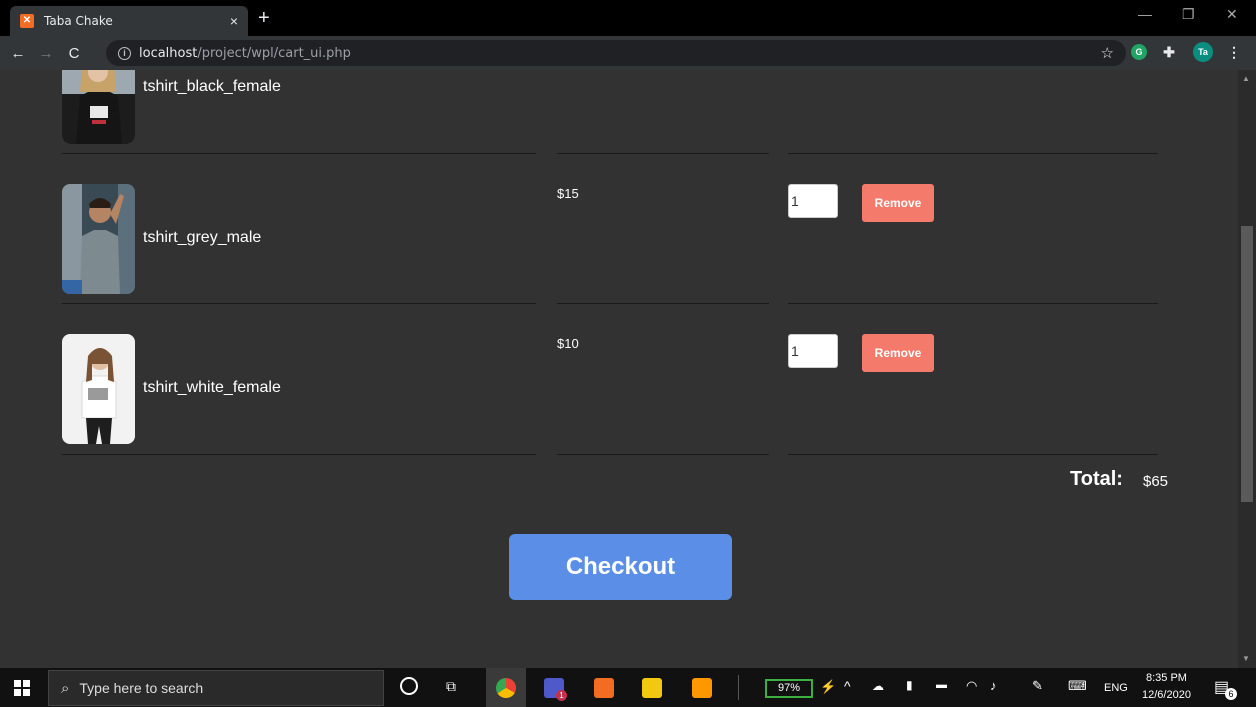 Image resolution: width=1256 pixels, height=707 pixels. I want to click on new-tab-button: +, so click(264, 18).